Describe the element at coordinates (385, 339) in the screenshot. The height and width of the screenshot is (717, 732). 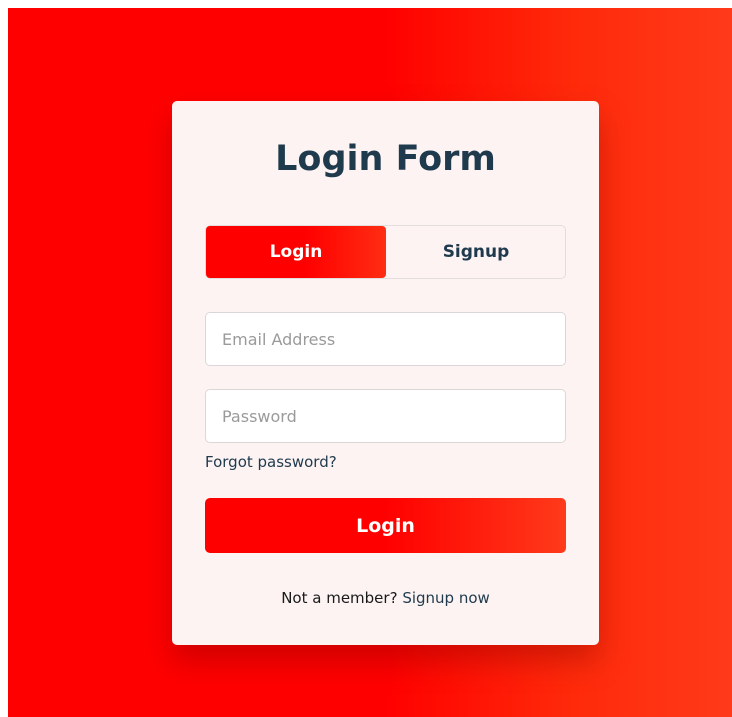
I see `email-field` at that location.